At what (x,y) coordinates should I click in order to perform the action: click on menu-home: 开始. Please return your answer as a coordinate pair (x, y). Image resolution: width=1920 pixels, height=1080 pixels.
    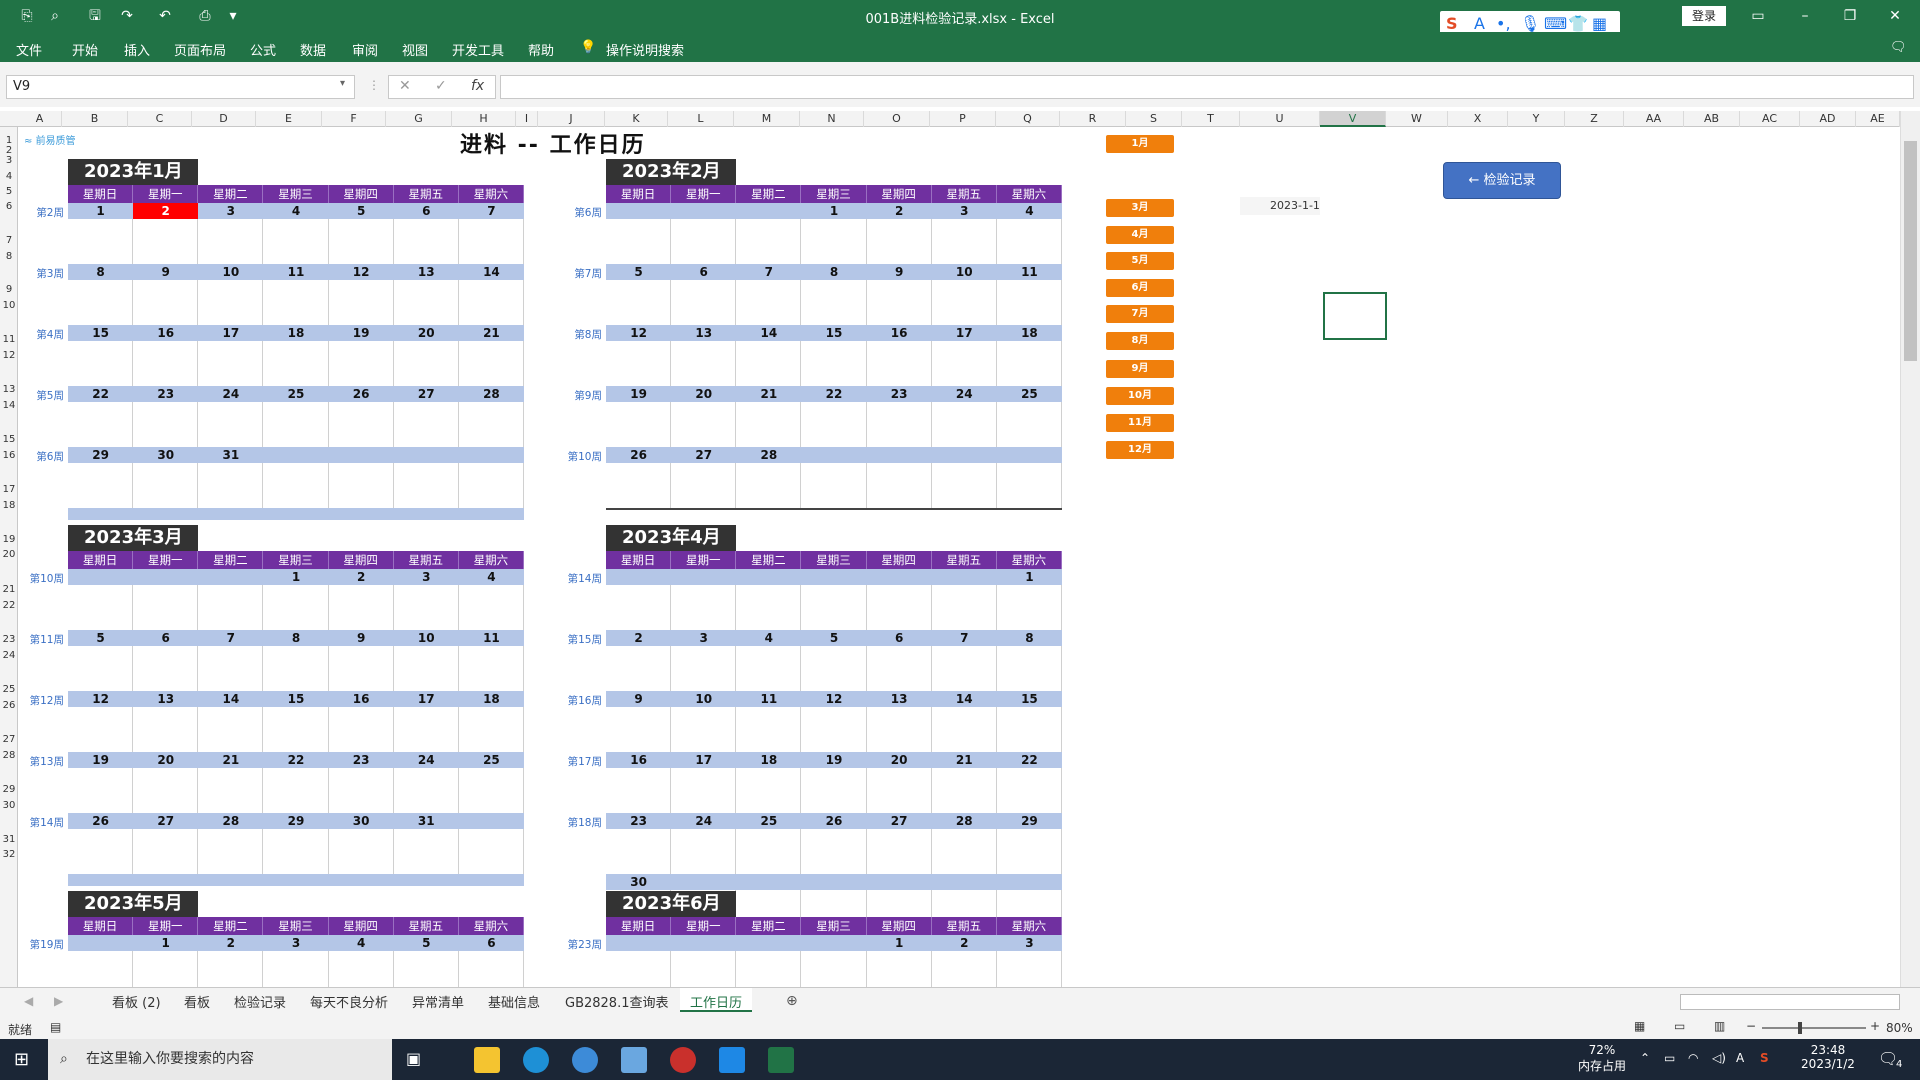
    Looking at the image, I should click on (85, 49).